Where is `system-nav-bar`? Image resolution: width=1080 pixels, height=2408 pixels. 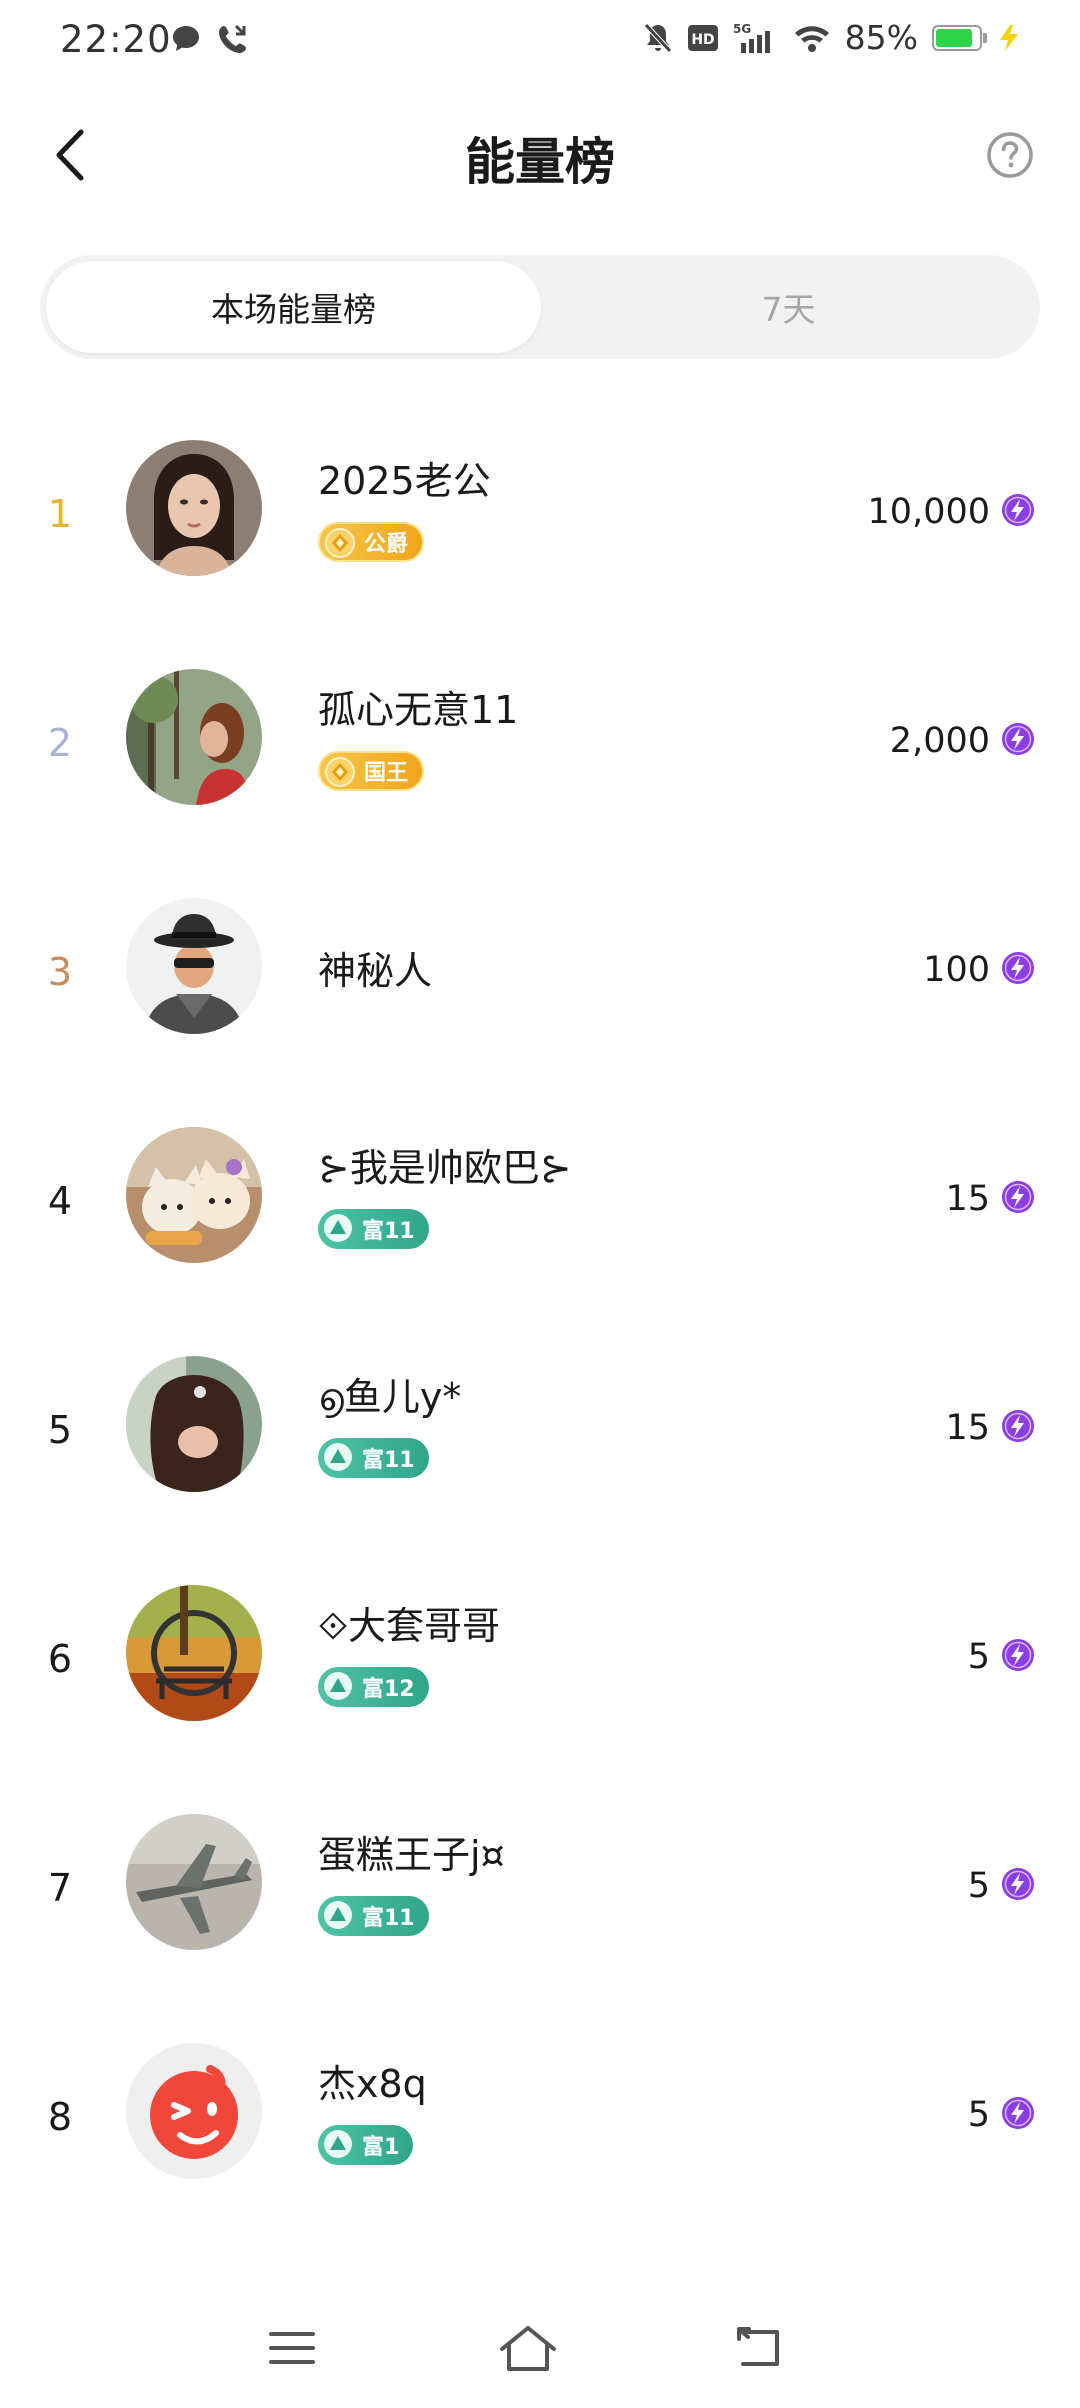 system-nav-bar is located at coordinates (540, 2348).